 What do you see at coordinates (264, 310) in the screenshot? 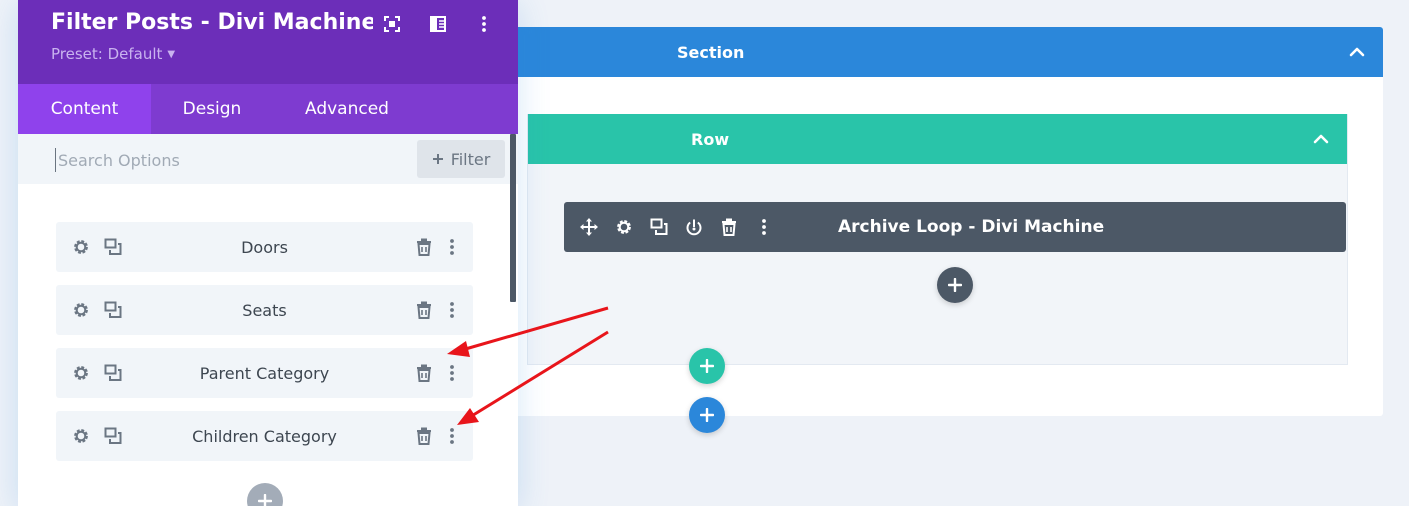
I see `list-item: Seats` at bounding box center [264, 310].